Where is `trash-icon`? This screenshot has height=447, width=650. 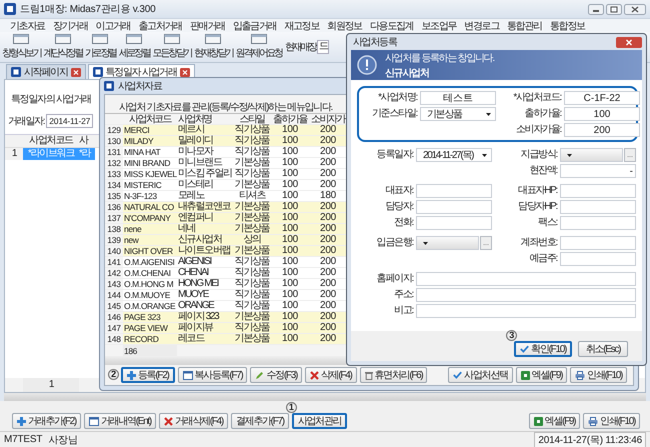
trash-icon is located at coordinates (368, 375).